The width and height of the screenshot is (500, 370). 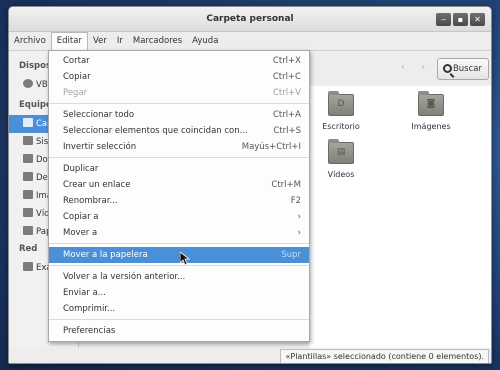 I want to click on menu-item-accel: Ctrl+A, so click(x=286, y=115).